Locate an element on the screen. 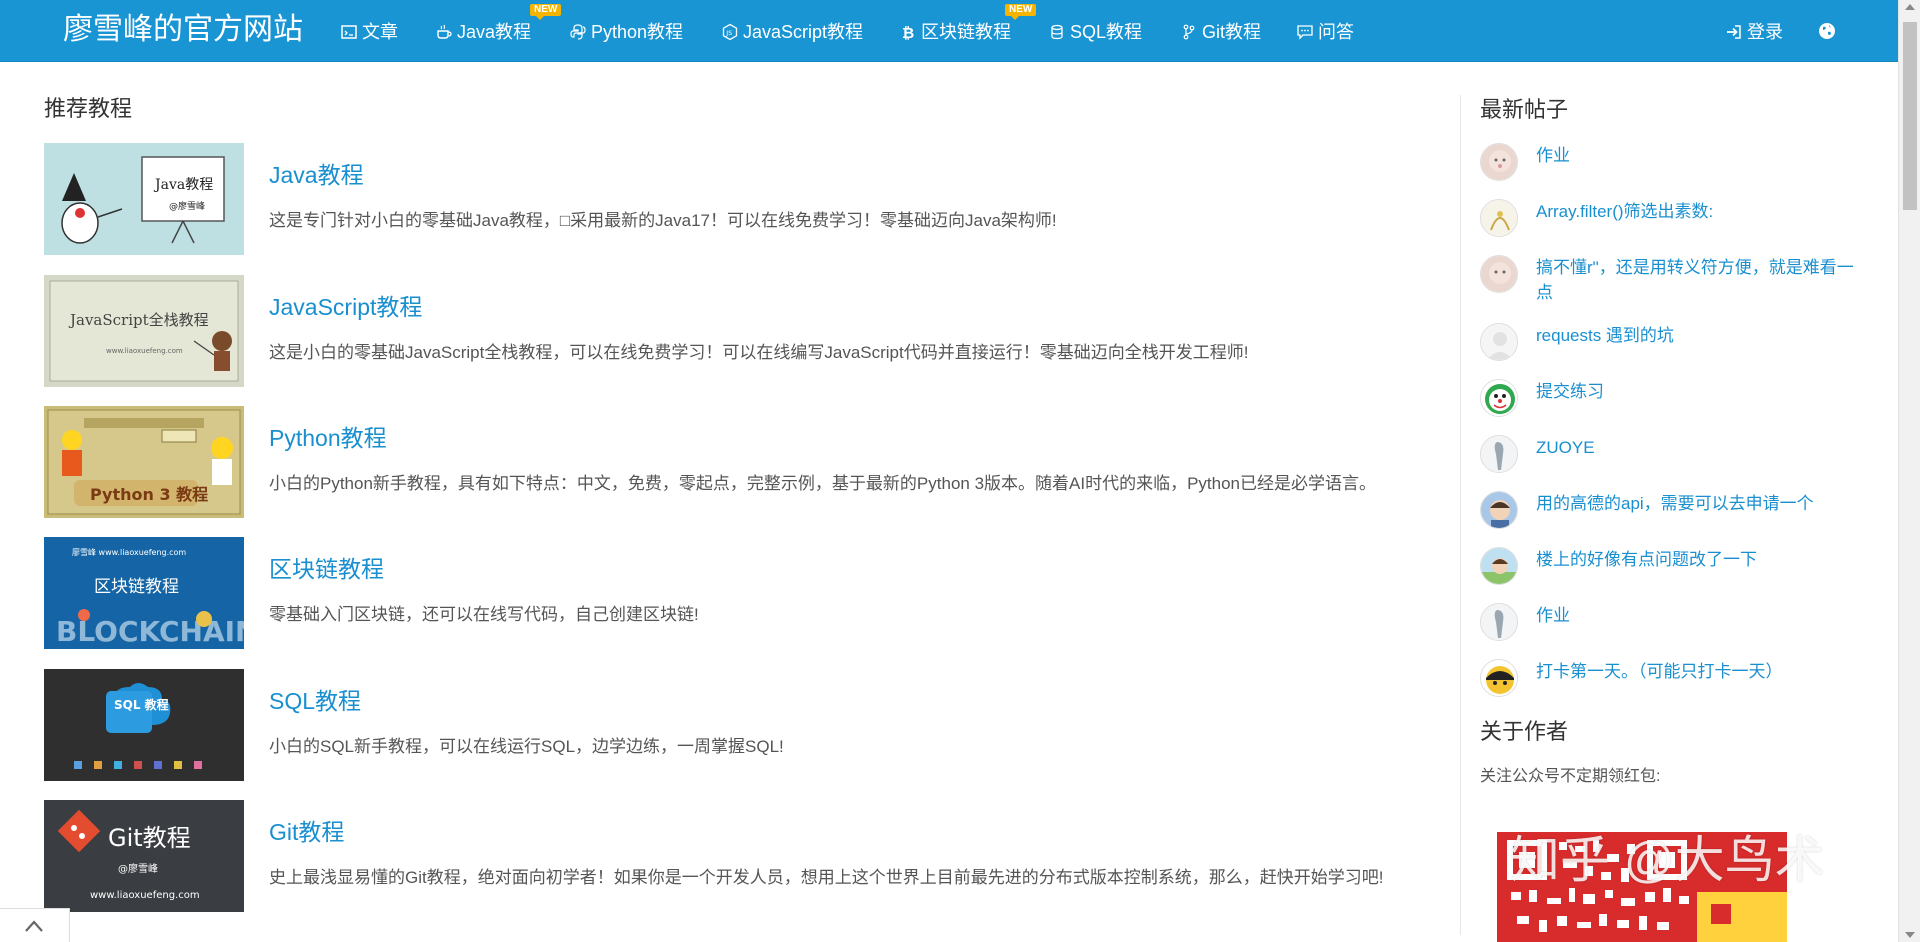 The width and height of the screenshot is (1920, 942). course-thumbnail: 廖雪峰 www.liaoxuefeng.com 区块链教程 BLOCKCHAIN is located at coordinates (144, 593).